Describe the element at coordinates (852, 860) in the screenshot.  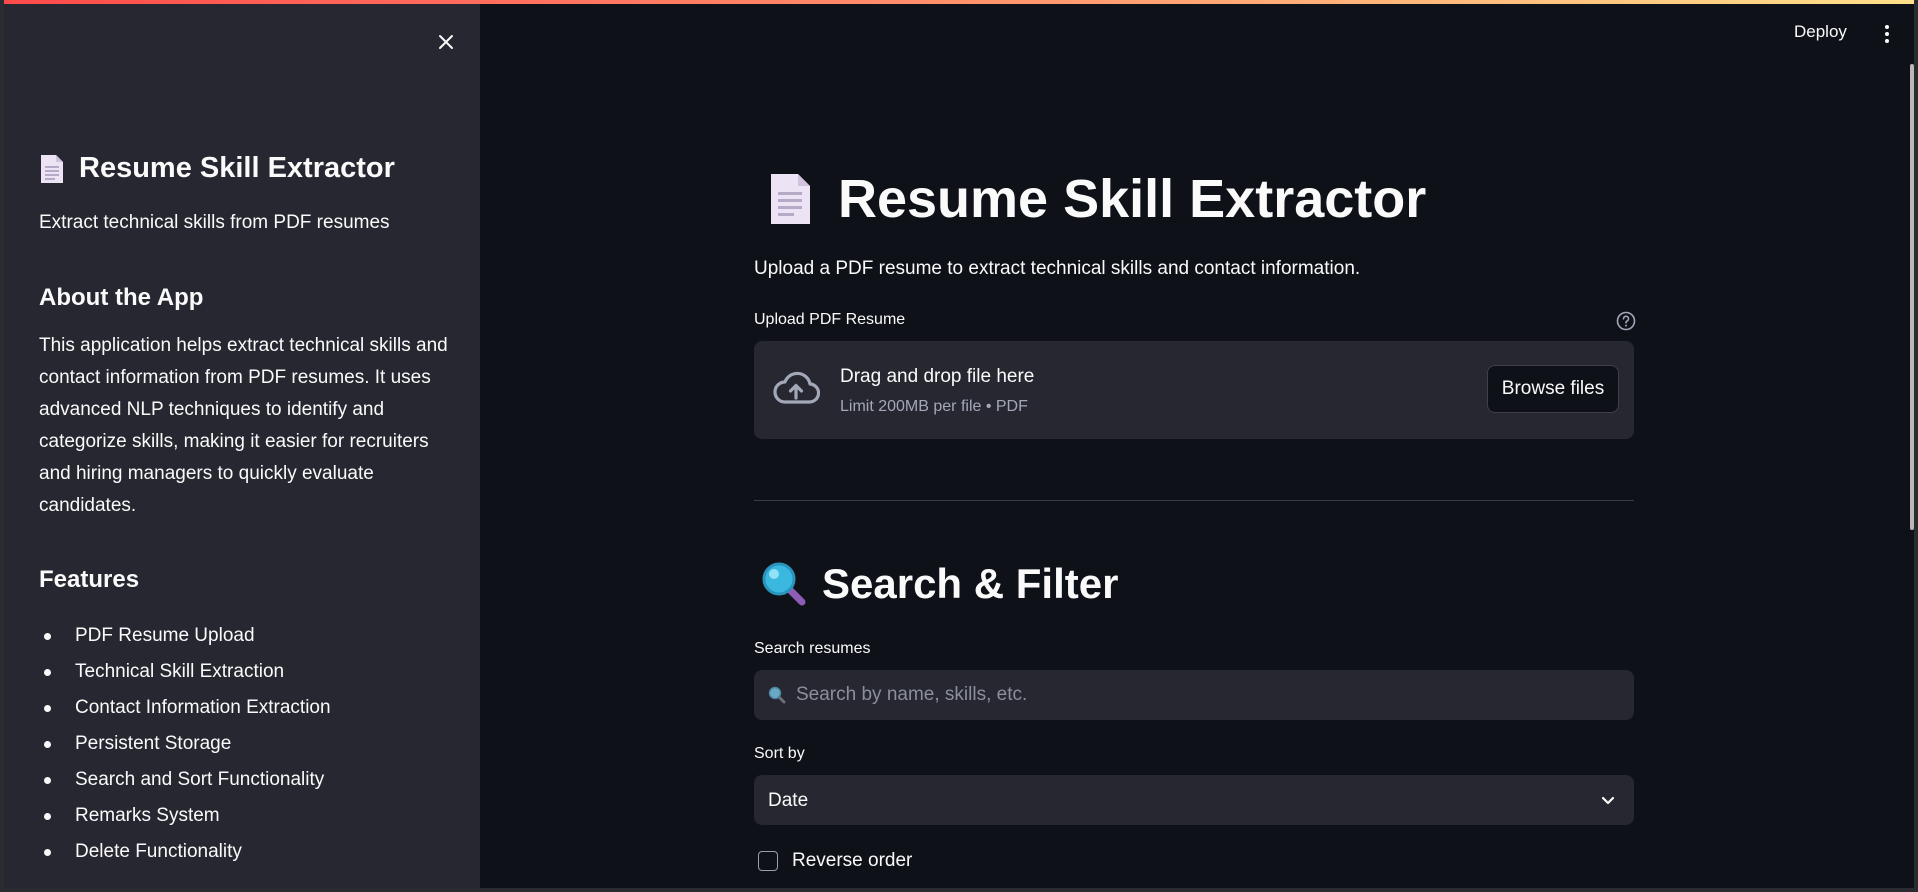
I see `reverse-order-label: Reverse order` at that location.